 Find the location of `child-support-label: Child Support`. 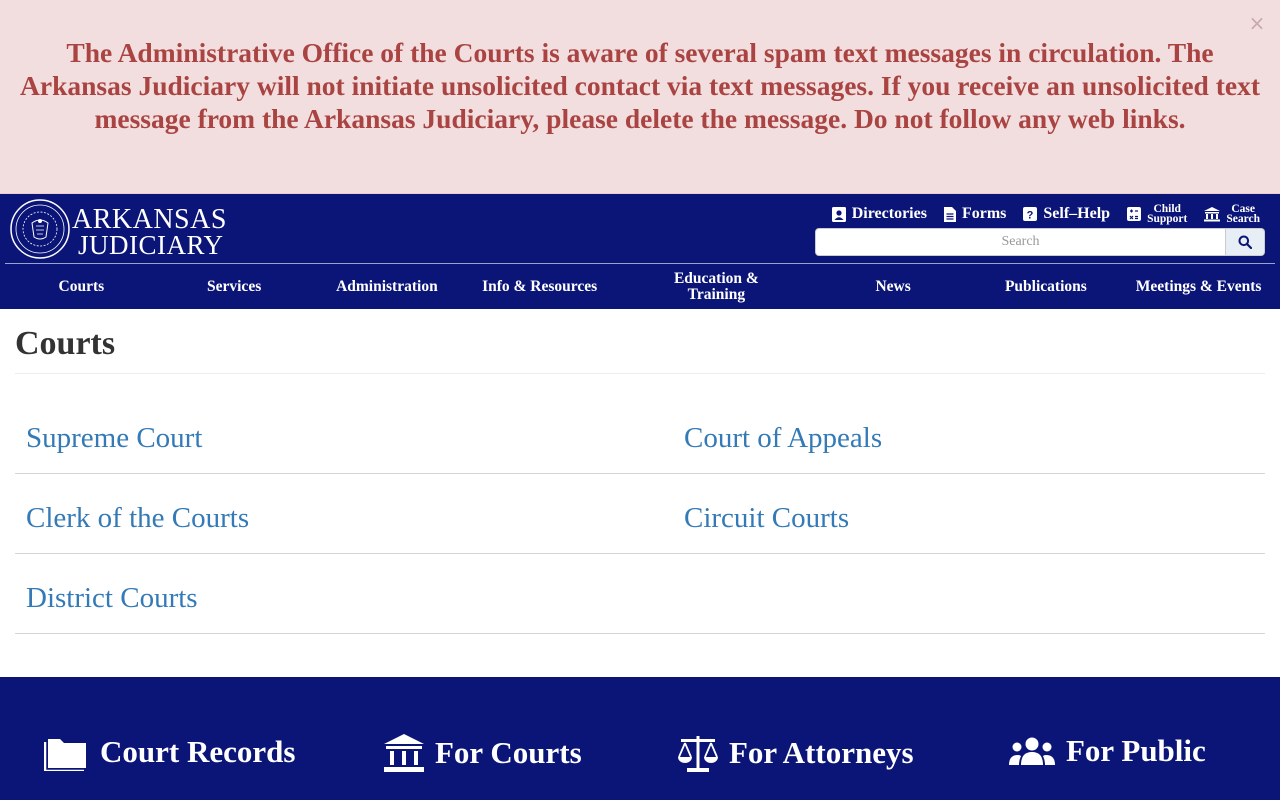

child-support-label: Child Support is located at coordinates (1167, 214).